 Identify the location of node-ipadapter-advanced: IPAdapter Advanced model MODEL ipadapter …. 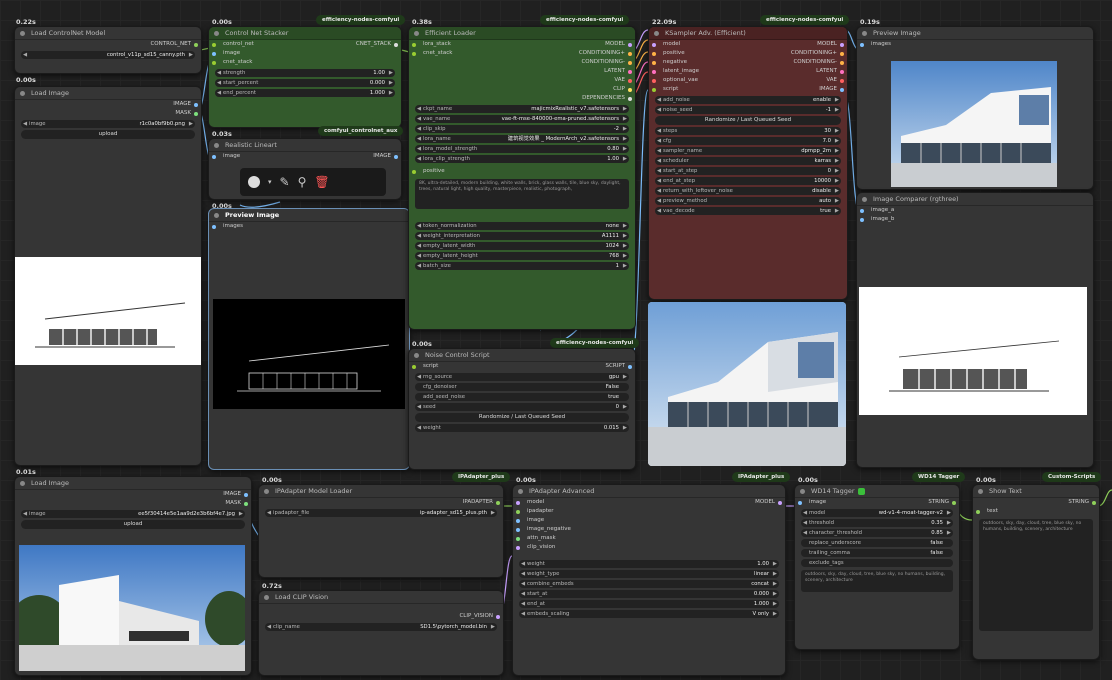
(649, 580).